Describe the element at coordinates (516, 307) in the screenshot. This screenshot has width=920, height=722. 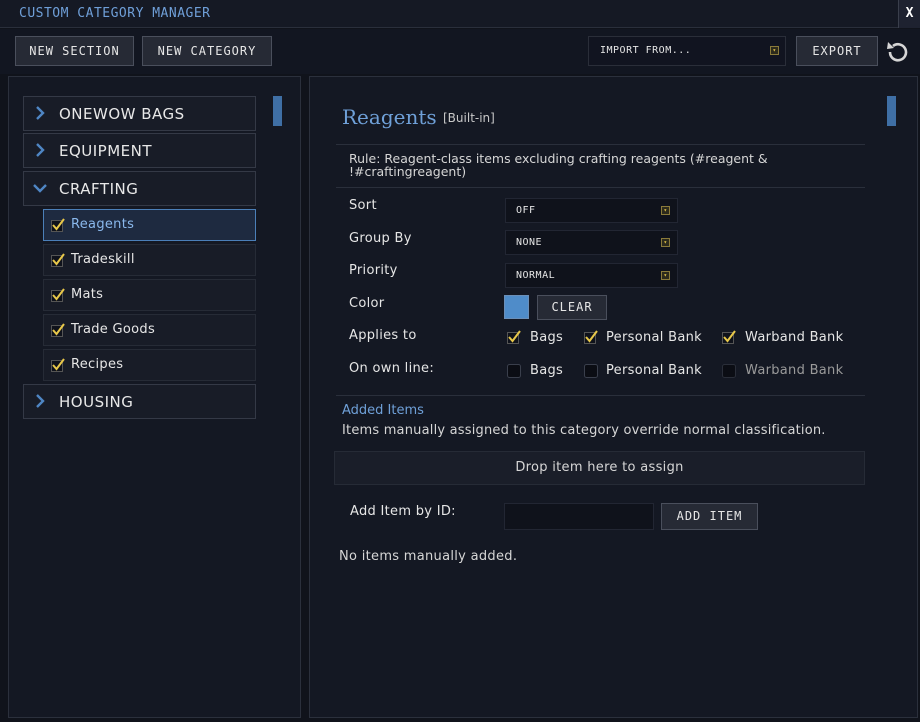
I see `color-swatch` at that location.